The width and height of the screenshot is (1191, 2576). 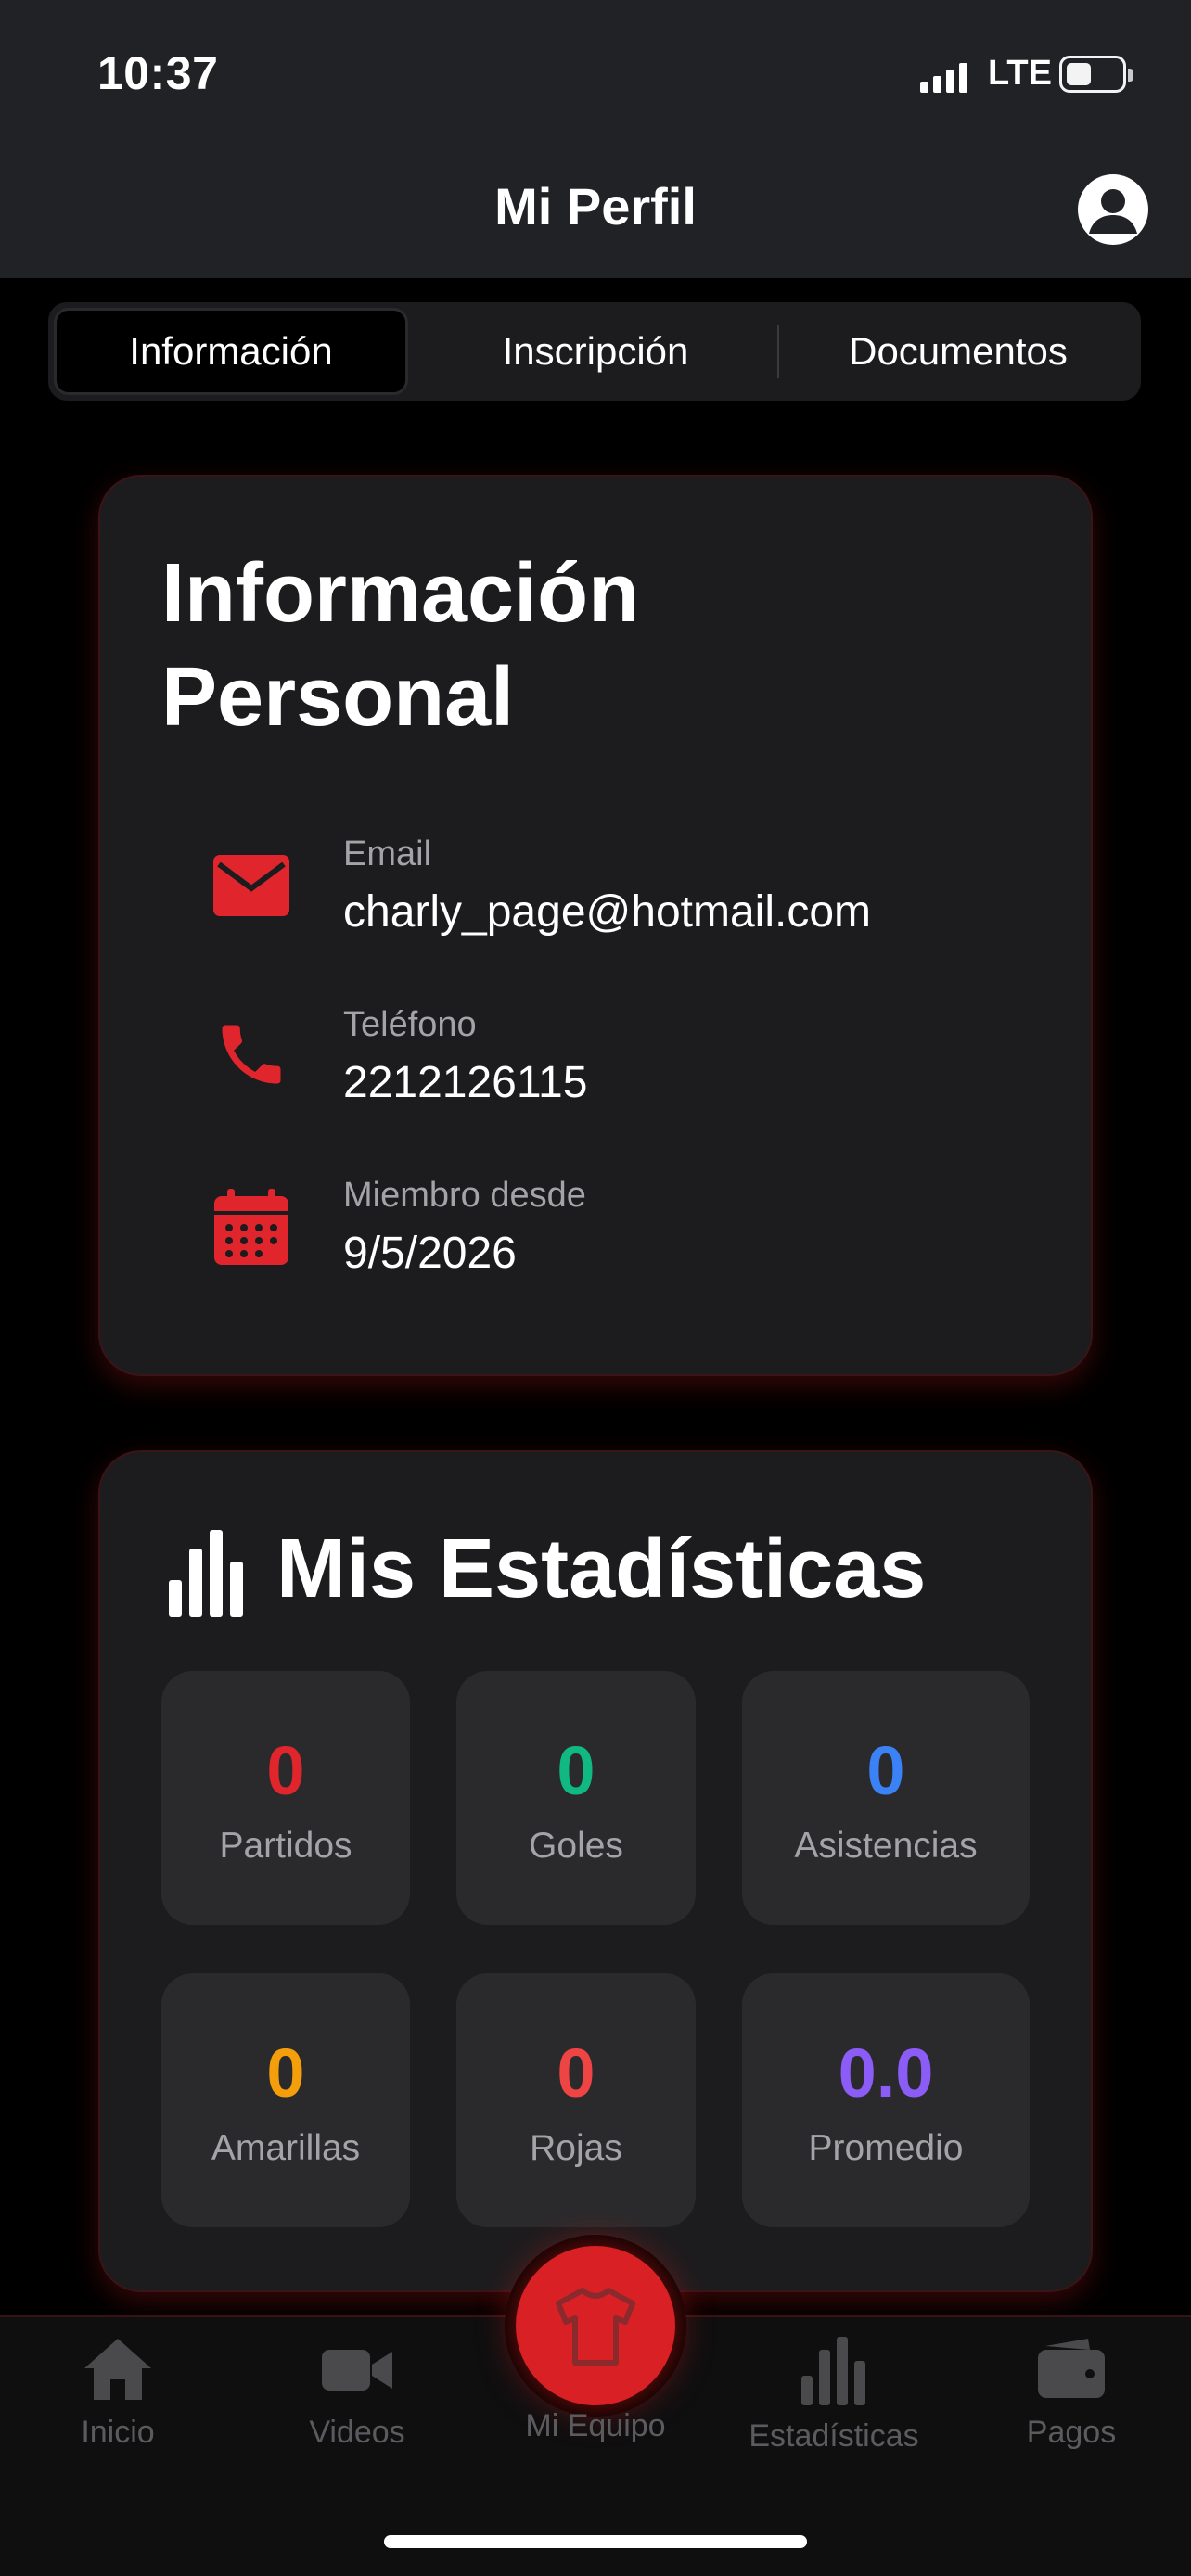 I want to click on nav-videos: Videos, so click(x=357, y=2402).